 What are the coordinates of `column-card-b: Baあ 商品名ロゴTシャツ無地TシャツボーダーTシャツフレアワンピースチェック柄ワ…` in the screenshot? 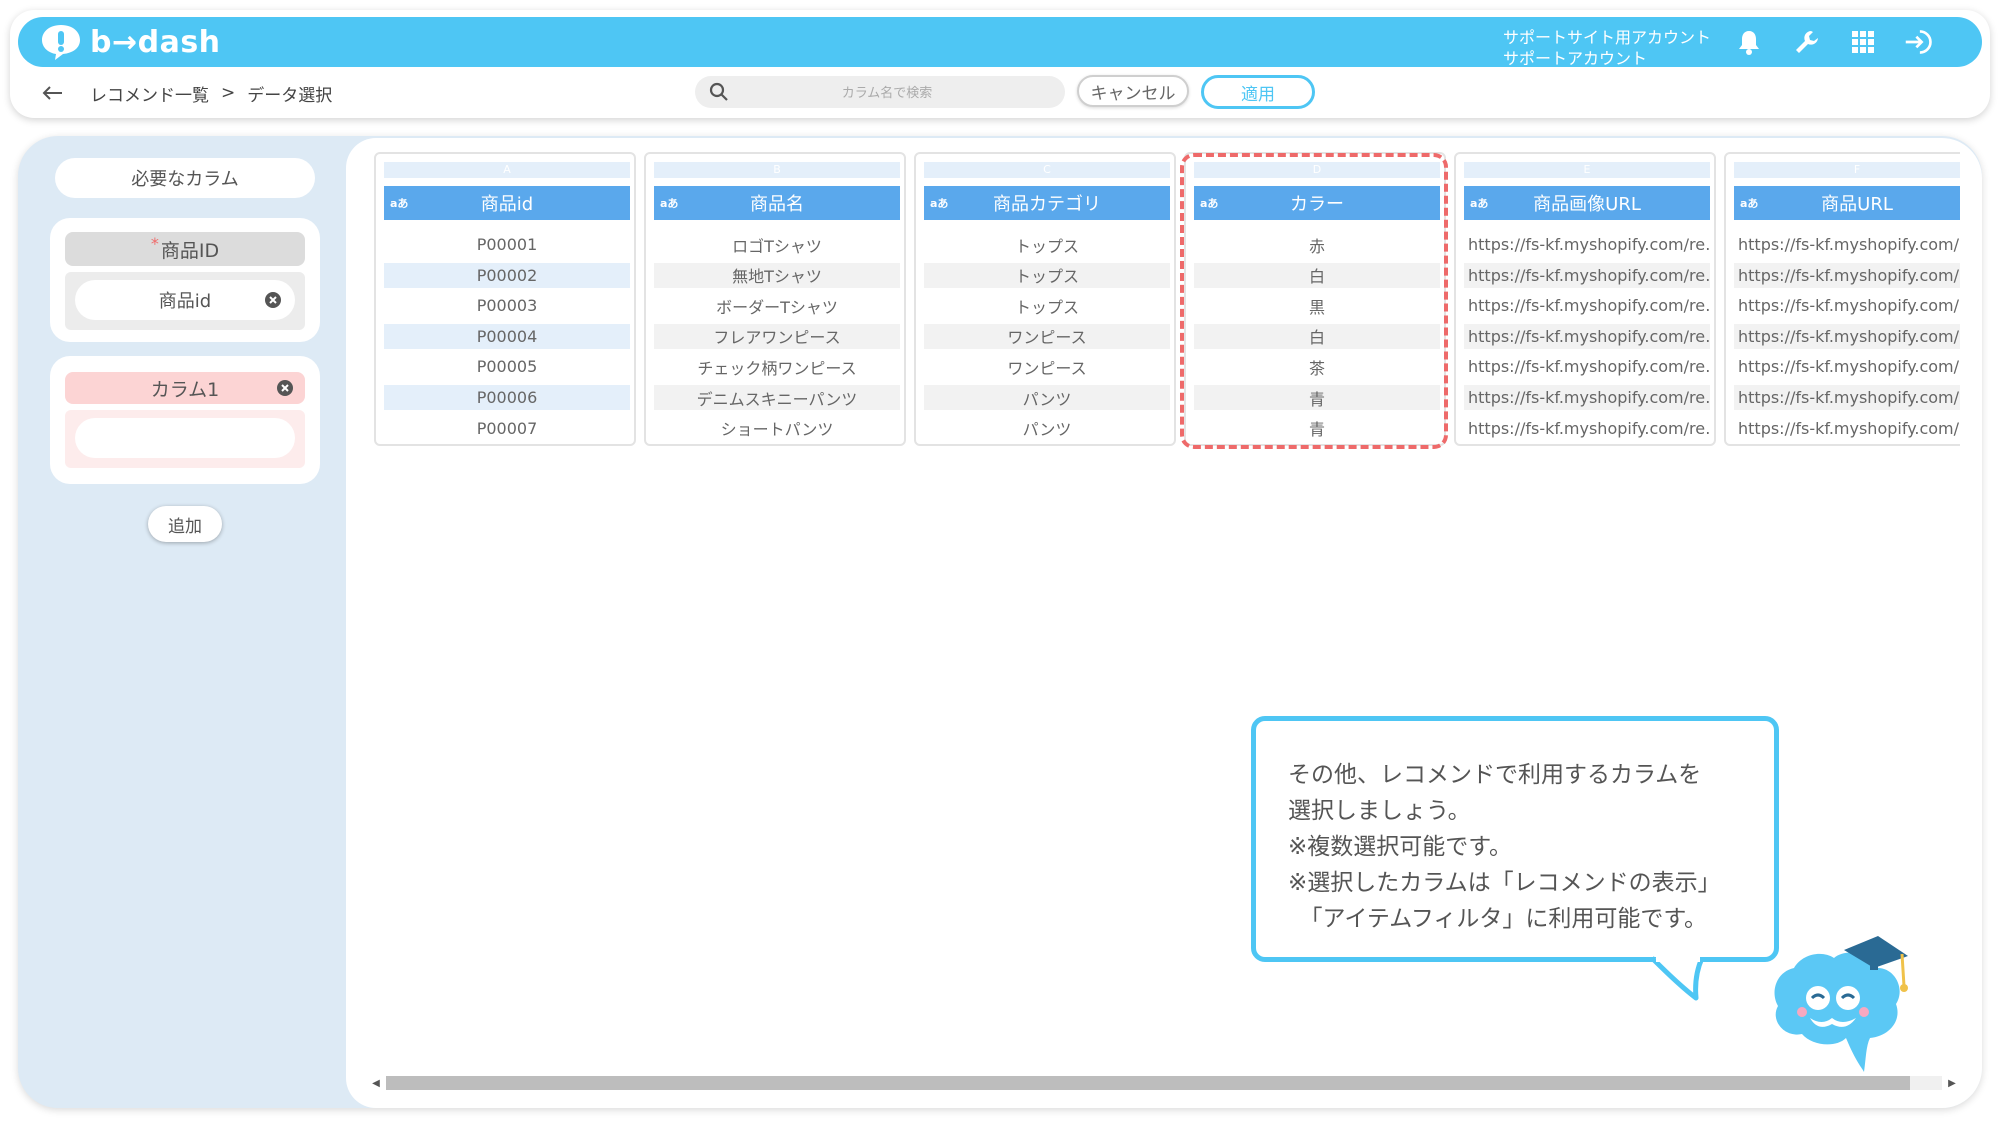 It's located at (775, 299).